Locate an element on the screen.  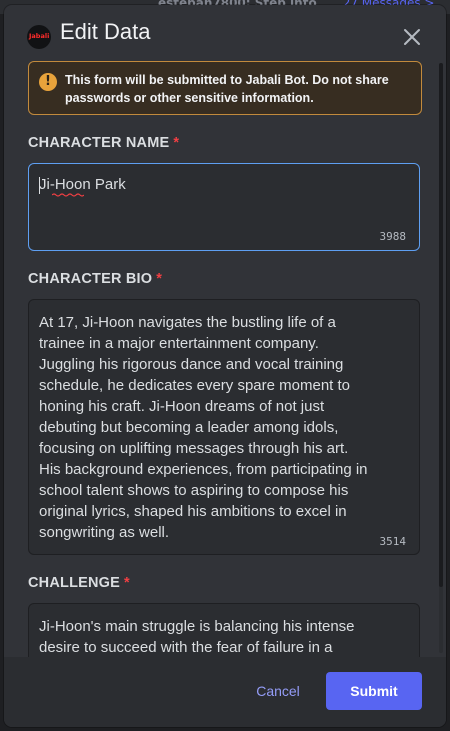
warning-bot-name: Jabali Bot is located at coordinates (275, 80).